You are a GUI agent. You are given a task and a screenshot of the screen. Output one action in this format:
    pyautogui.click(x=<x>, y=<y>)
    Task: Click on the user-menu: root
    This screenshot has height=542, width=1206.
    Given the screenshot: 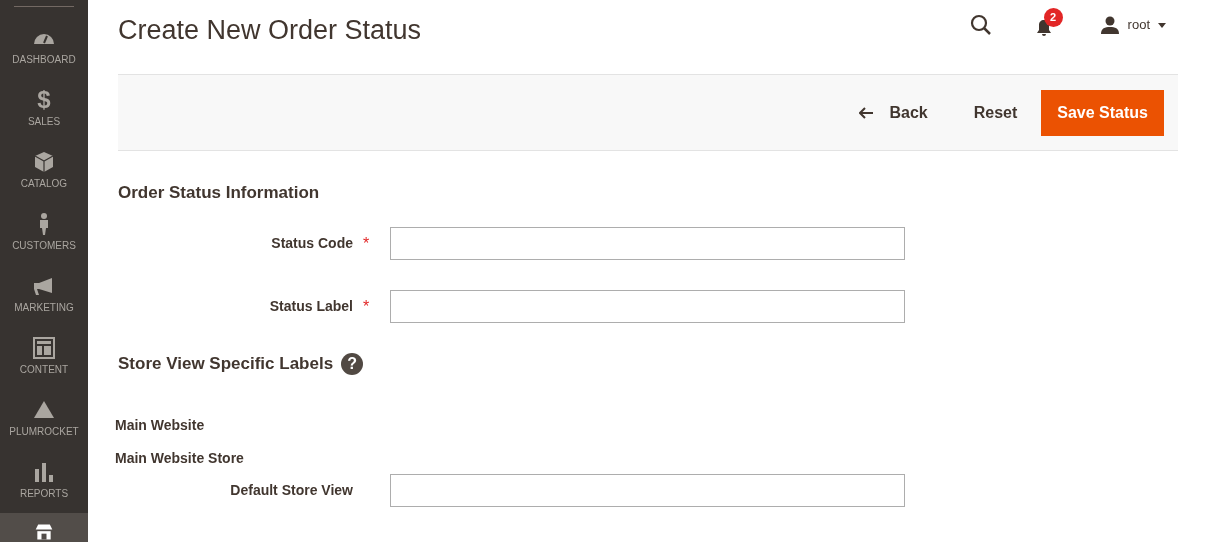 What is the action you would take?
    pyautogui.click(x=1138, y=25)
    